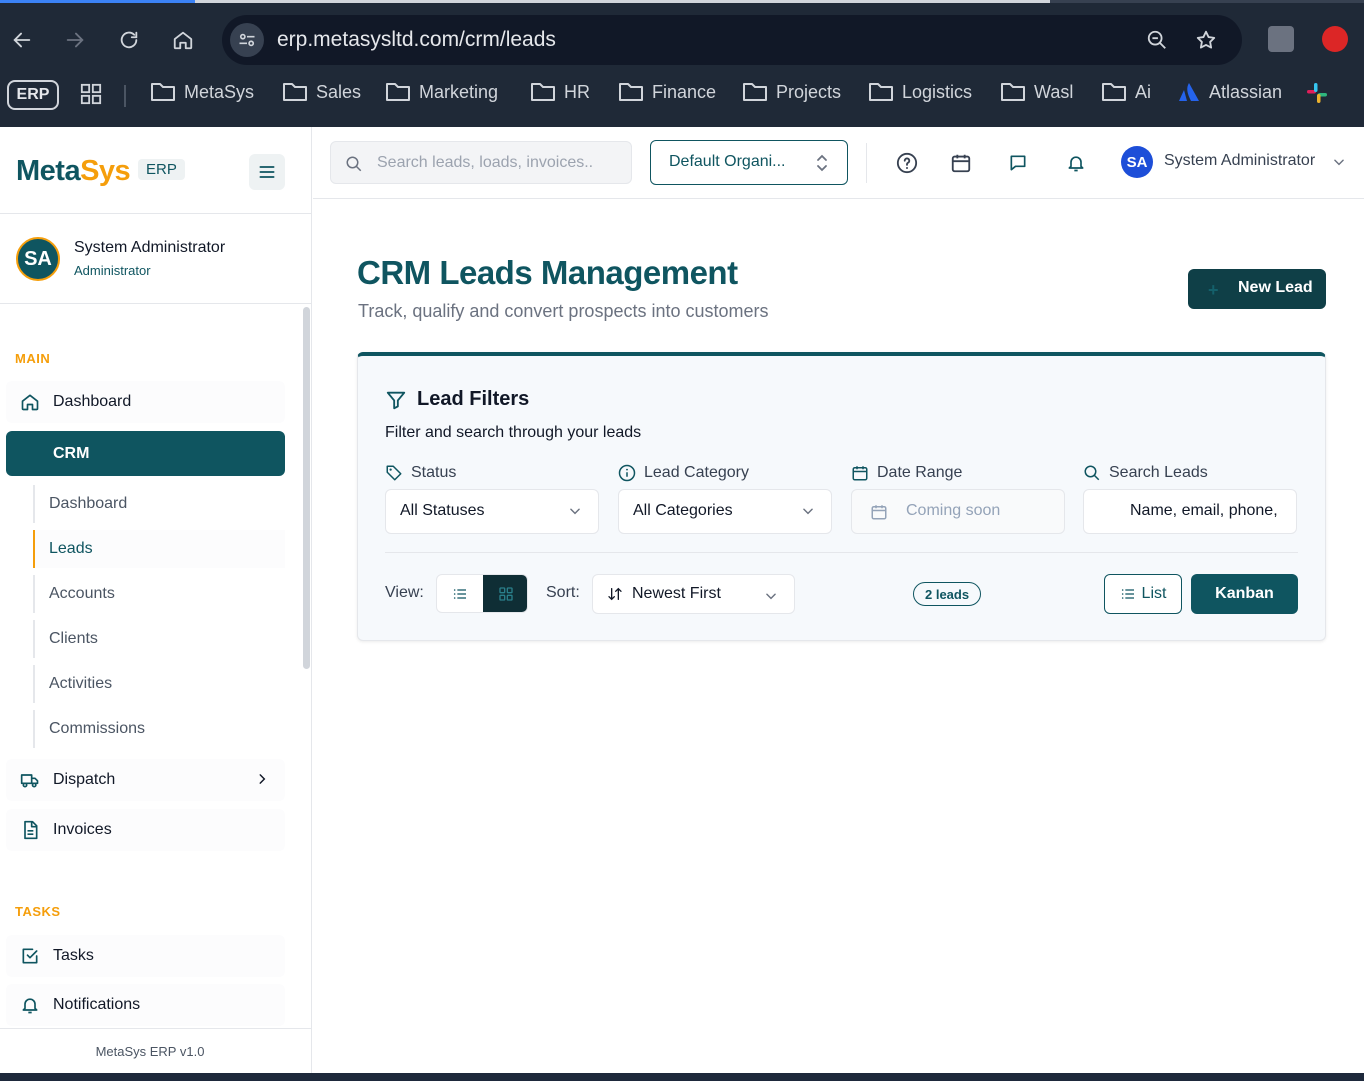 The image size is (1364, 1081). Describe the element at coordinates (1207, 1) in the screenshot. I see `tab-strip-right` at that location.